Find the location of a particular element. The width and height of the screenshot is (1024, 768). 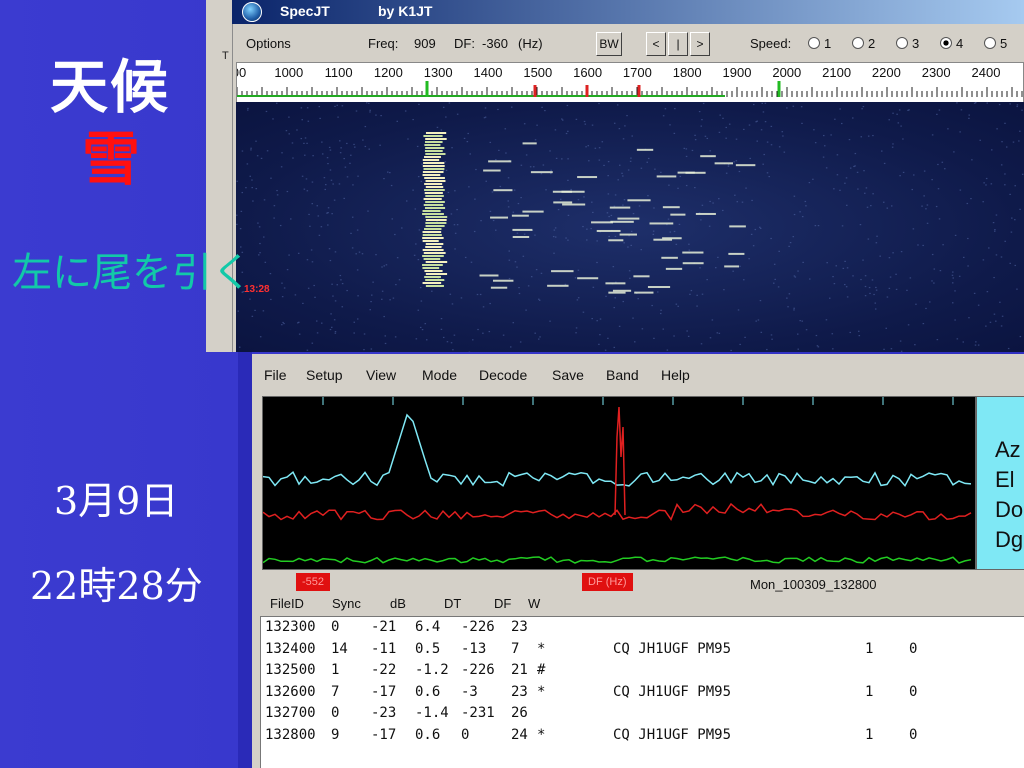

menu-setup: Setup is located at coordinates (324, 375).